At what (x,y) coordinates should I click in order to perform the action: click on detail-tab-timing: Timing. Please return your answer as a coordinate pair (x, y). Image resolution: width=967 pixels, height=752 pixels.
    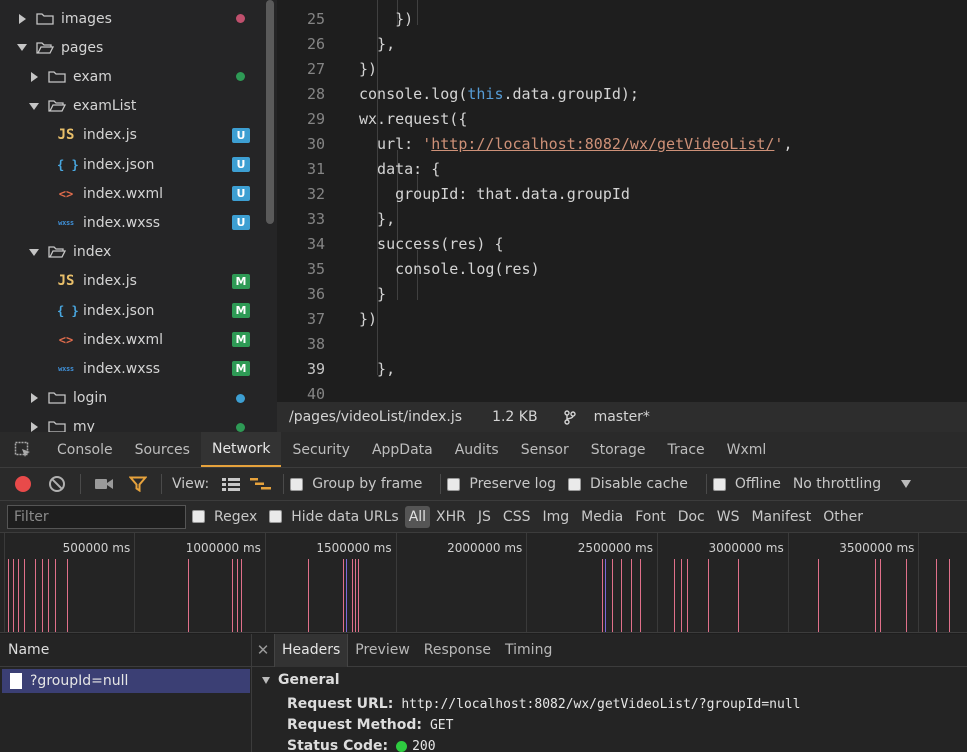
    Looking at the image, I should click on (528, 650).